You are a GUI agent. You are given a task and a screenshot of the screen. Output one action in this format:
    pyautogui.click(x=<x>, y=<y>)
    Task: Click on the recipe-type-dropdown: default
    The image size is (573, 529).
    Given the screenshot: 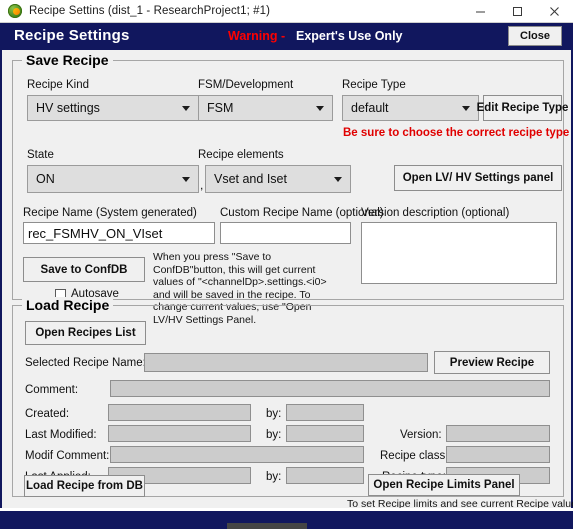 What is the action you would take?
    pyautogui.click(x=410, y=108)
    